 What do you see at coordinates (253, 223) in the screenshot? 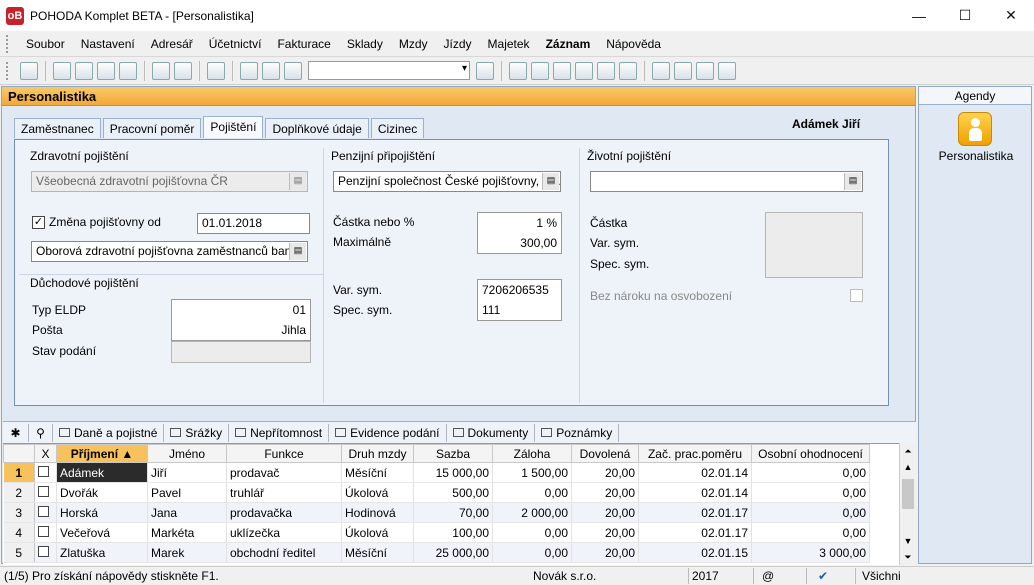
I see `change-date-field: 01.01.2018` at bounding box center [253, 223].